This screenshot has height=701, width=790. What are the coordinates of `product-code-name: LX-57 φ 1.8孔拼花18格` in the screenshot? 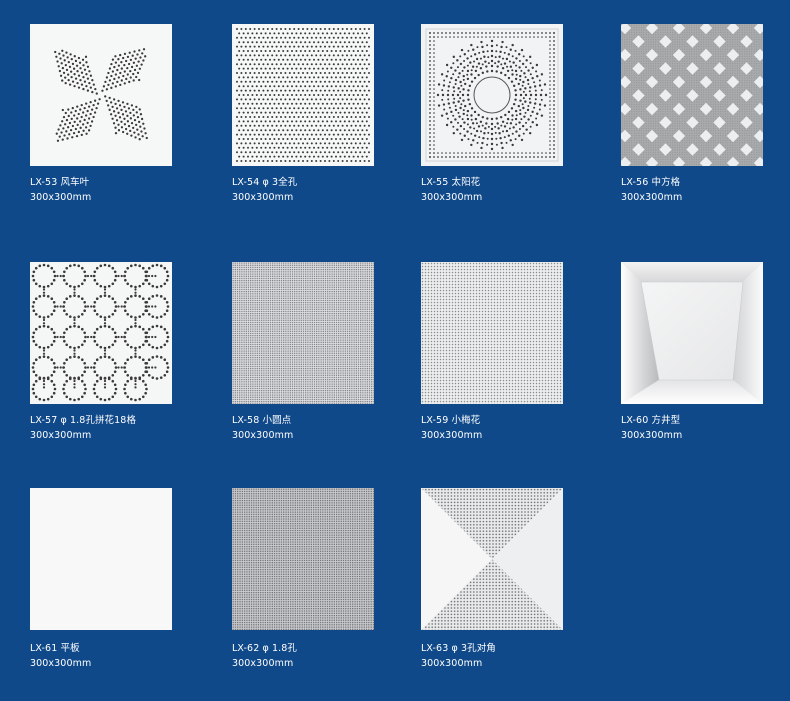 It's located at (83, 420).